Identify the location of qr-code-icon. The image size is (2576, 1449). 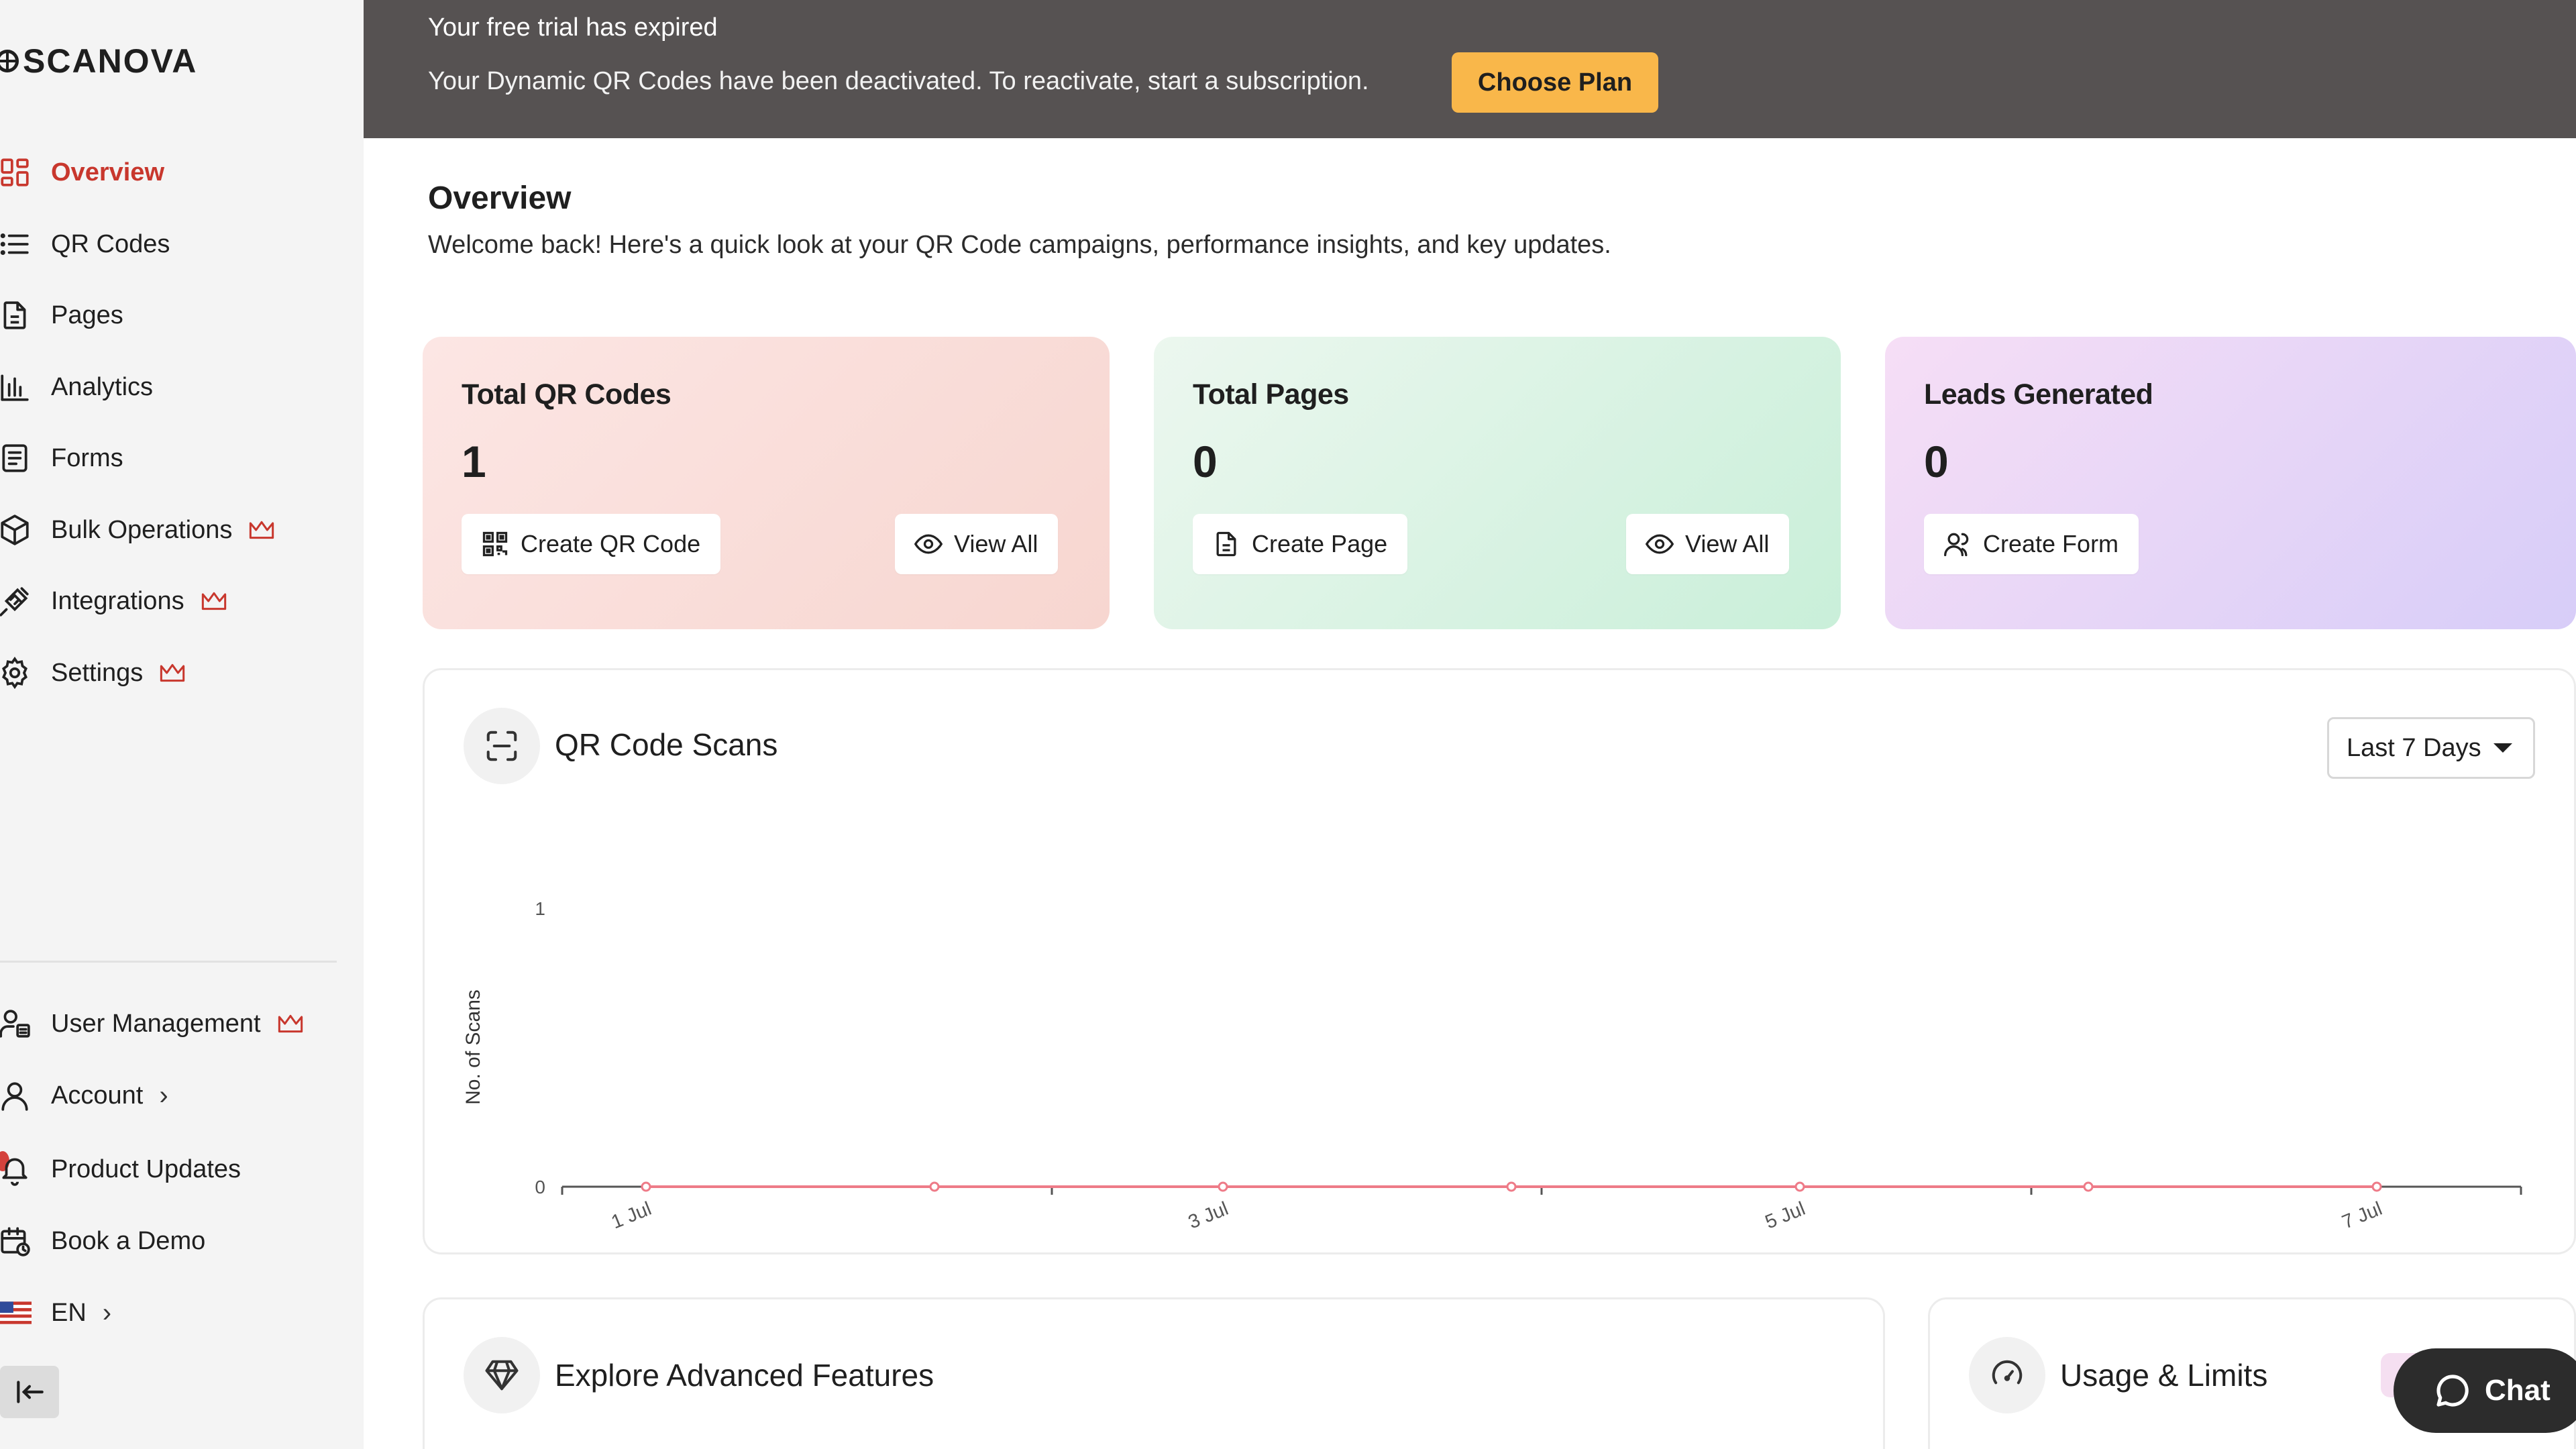
(495, 544).